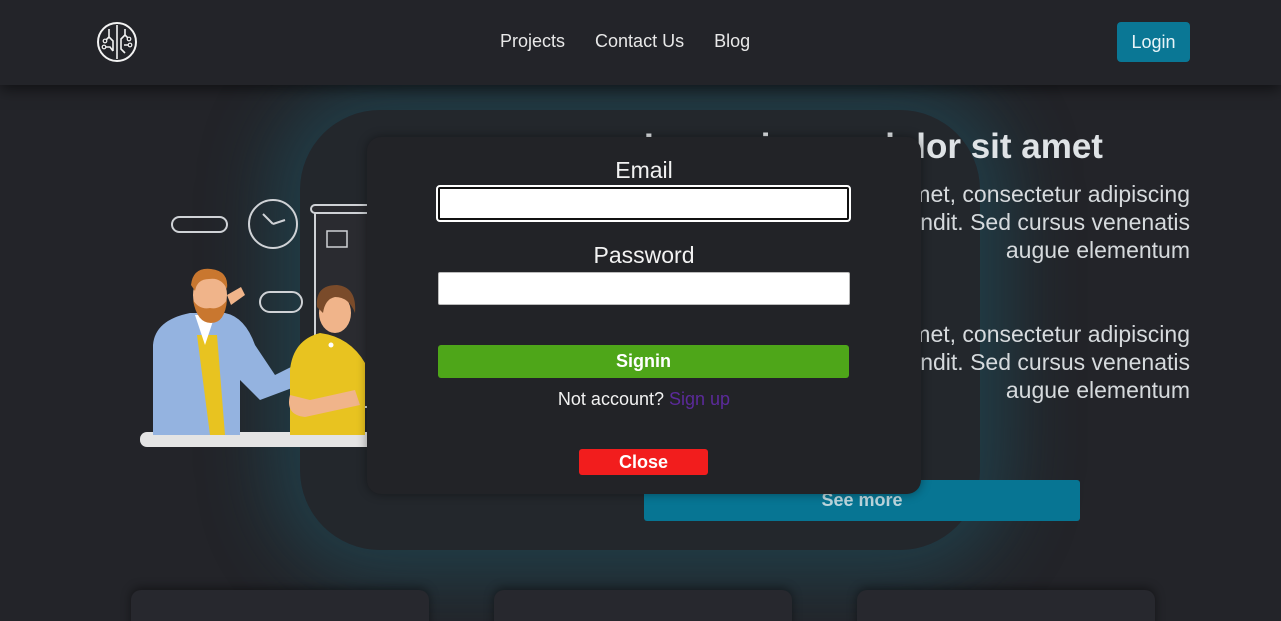 The height and width of the screenshot is (621, 1281). Describe the element at coordinates (644, 170) in the screenshot. I see `email-label: Email` at that location.